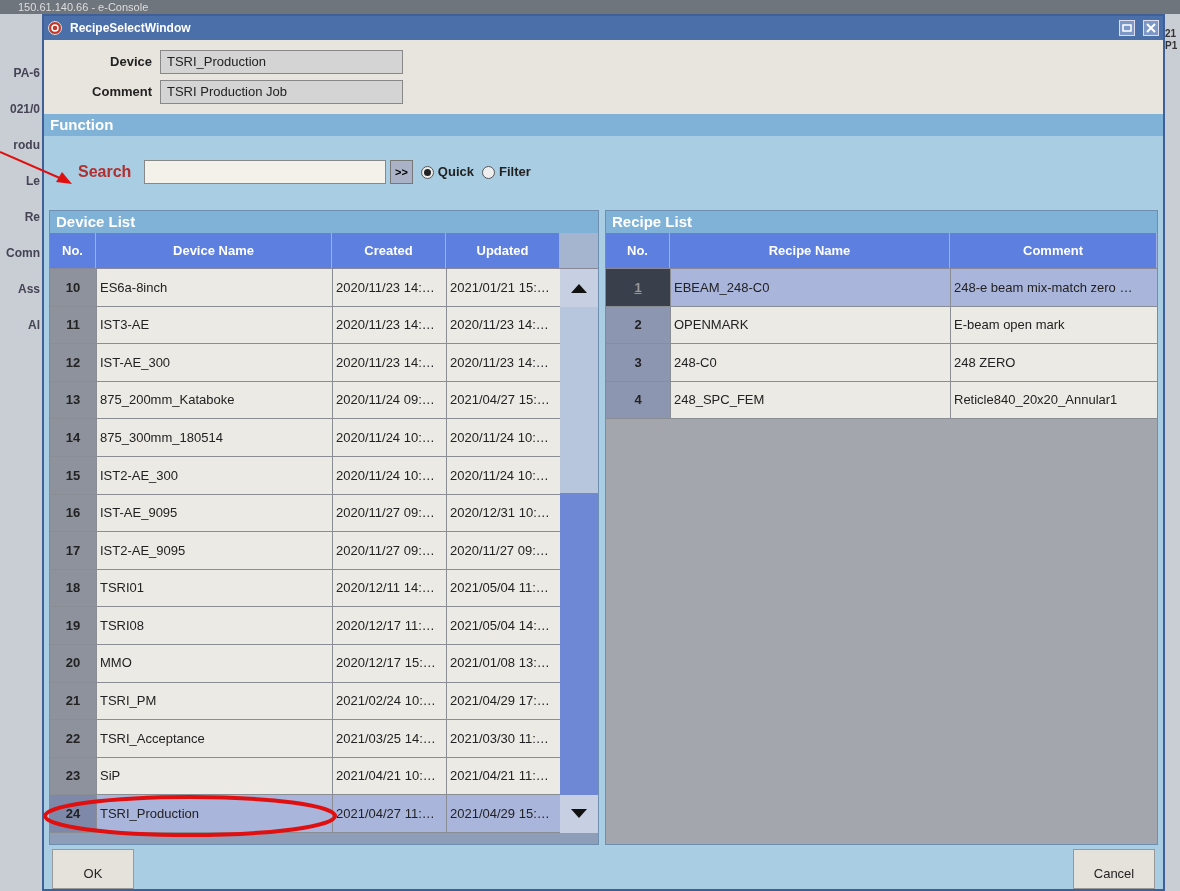 This screenshot has width=1180, height=891. What do you see at coordinates (810, 400) in the screenshot?
I see `table-cell: 248_SPC_FEM` at bounding box center [810, 400].